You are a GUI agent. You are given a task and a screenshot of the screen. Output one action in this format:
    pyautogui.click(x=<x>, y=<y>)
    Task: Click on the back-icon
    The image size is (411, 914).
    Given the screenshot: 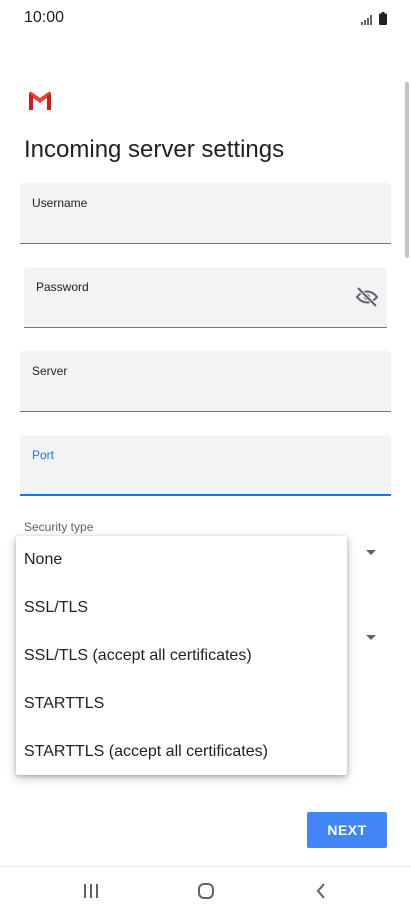 What is the action you would take?
    pyautogui.click(x=321, y=891)
    